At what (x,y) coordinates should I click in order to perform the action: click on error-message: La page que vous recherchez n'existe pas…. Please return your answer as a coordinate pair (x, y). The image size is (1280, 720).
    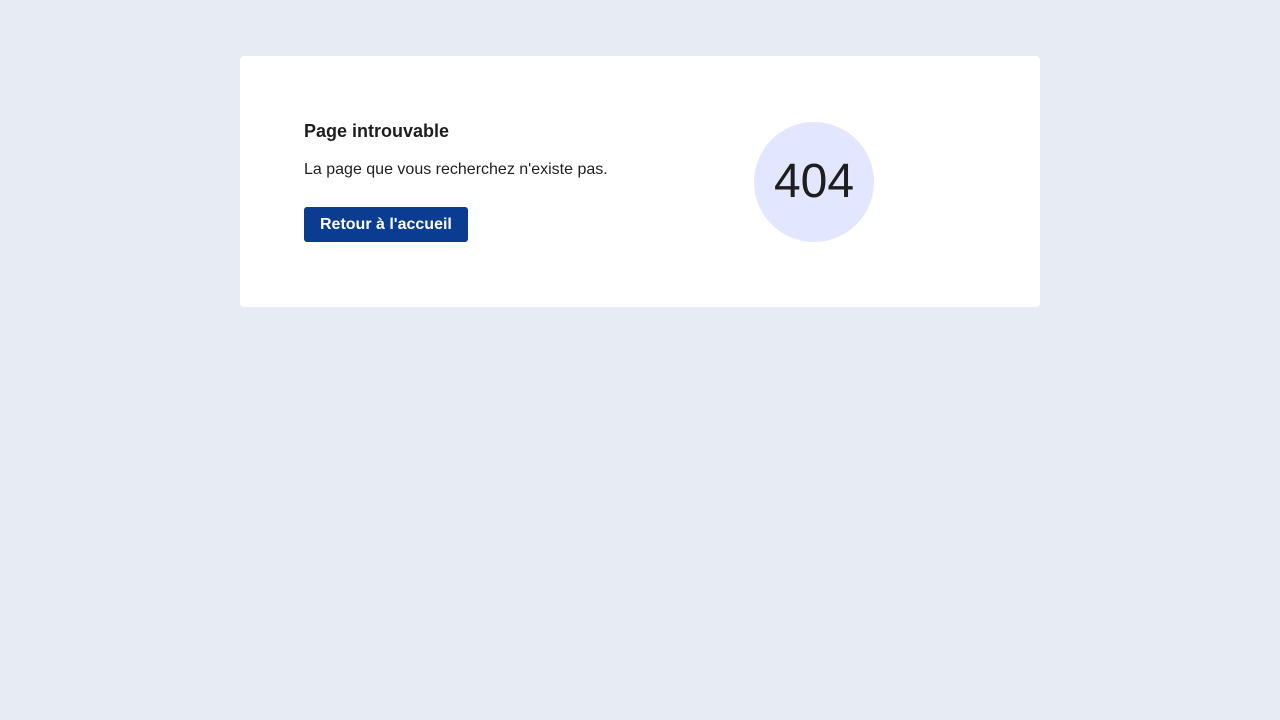
    Looking at the image, I should click on (456, 169).